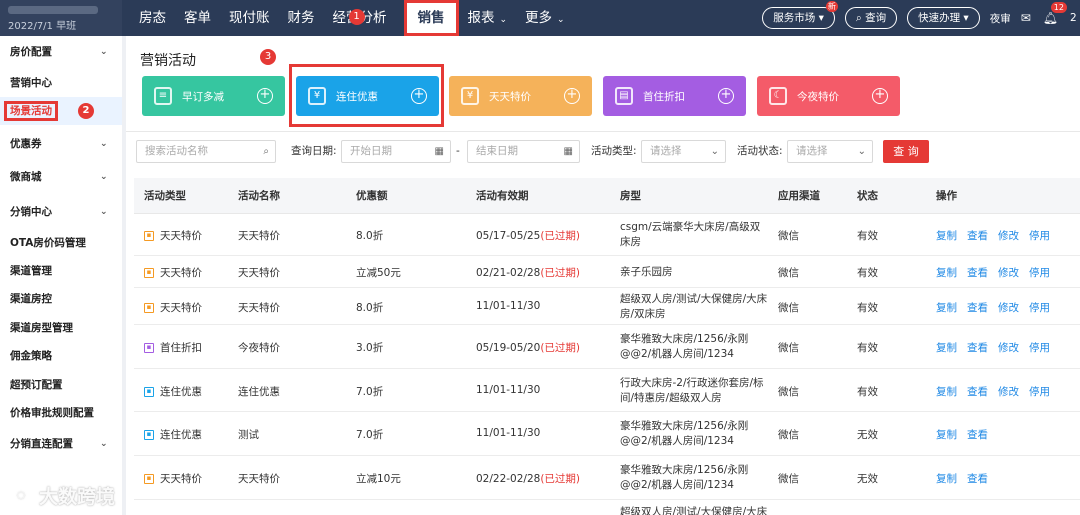 The height and width of the screenshot is (515, 1080). Describe the element at coordinates (396, 151) in the screenshot. I see `start-date-input: 开始日期 ▦` at that location.